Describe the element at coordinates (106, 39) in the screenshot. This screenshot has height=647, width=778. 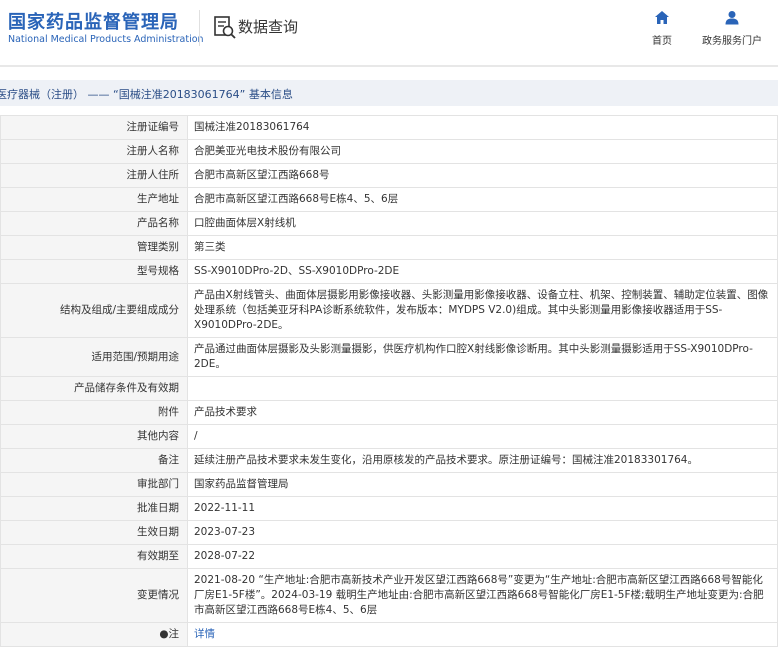
I see `org-name-en: National Medical Products Administration` at that location.